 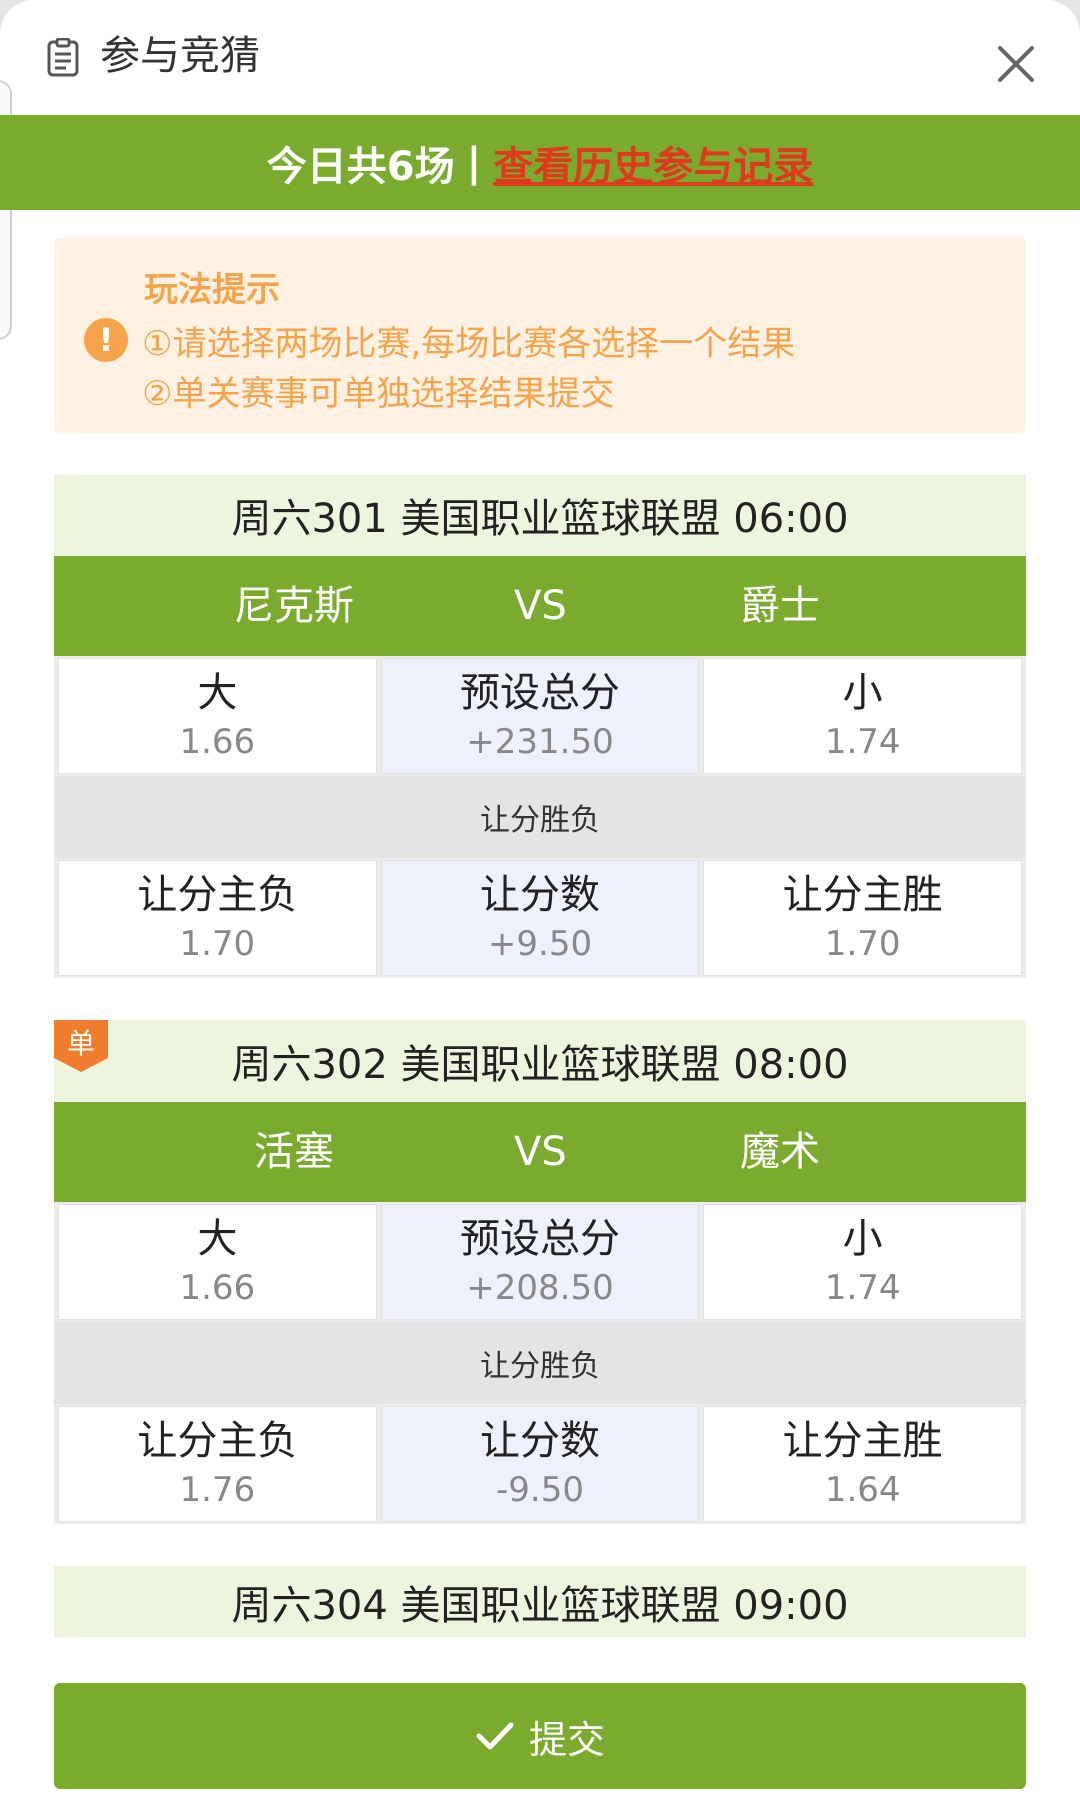 I want to click on teams-bar: 活塞 VS 魔术, so click(x=540, y=1152).